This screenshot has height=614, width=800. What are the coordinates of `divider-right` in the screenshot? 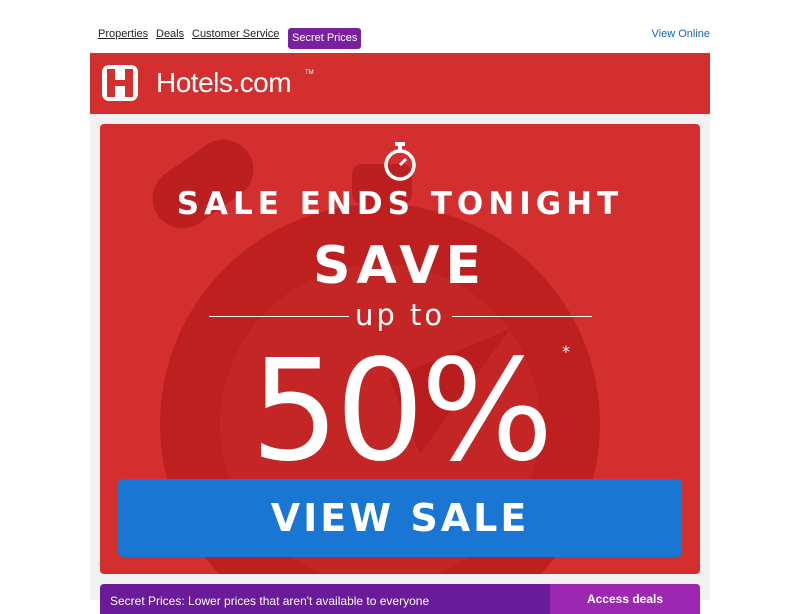 It's located at (522, 316).